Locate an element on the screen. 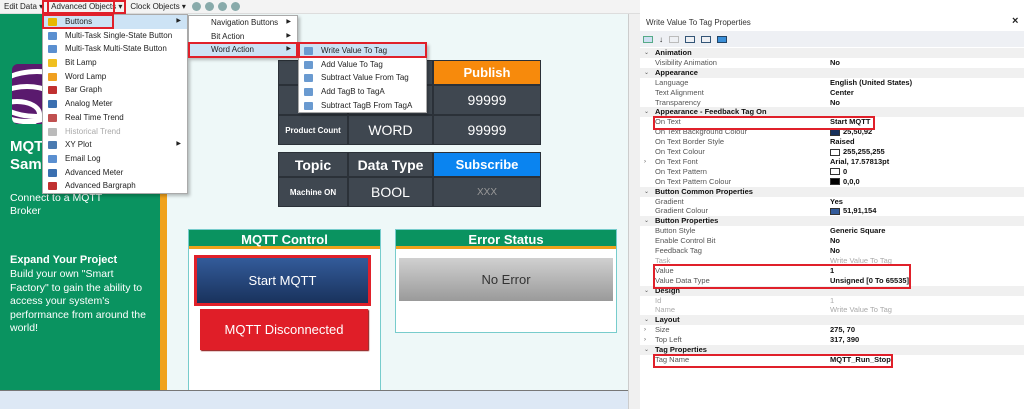 The width and height of the screenshot is (1024, 409). menu-edit-data: Edit Data ▾ is located at coordinates (23, 7).